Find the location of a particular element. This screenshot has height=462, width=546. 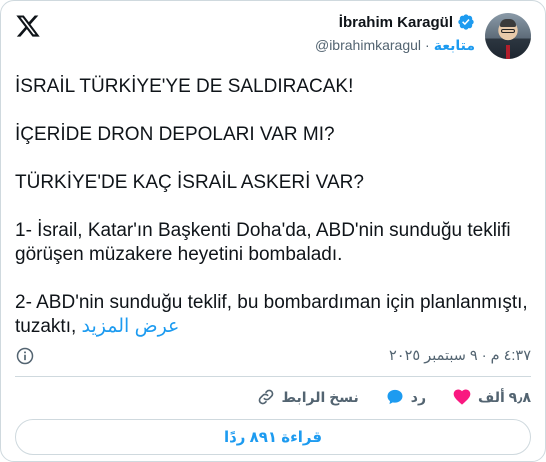

author-handle: @ibrahimkaragul is located at coordinates (368, 45).